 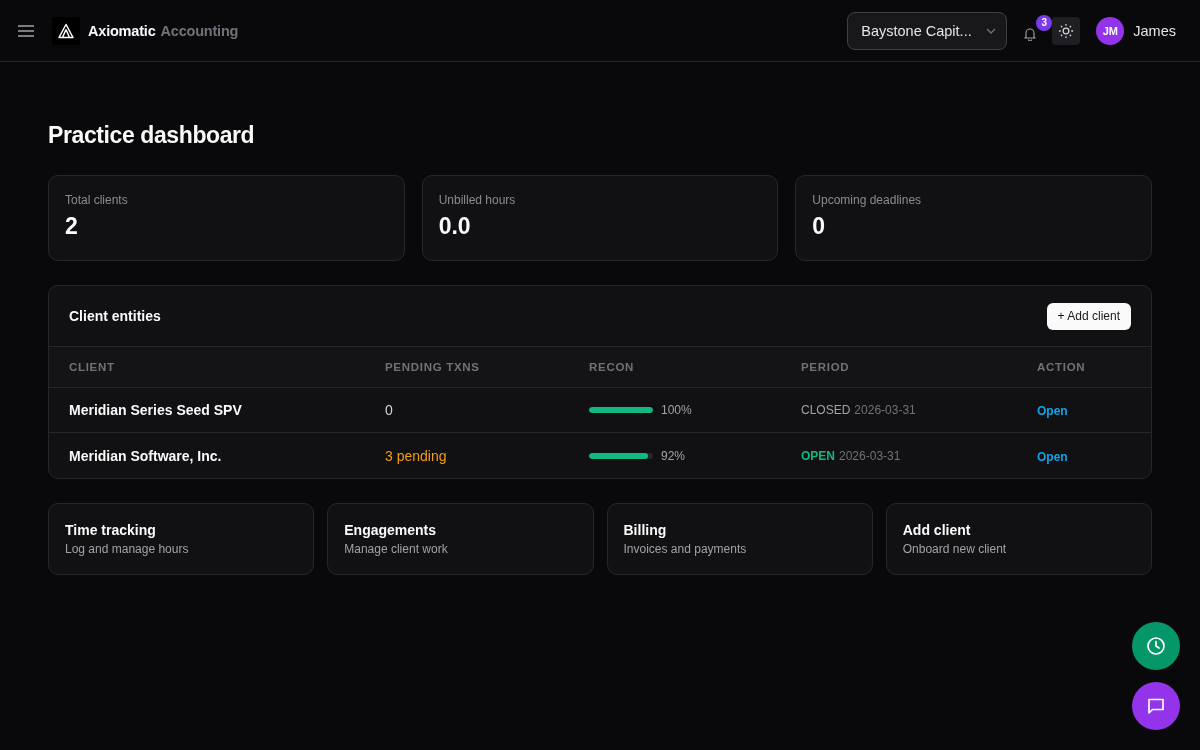 I want to click on quick-link-card: Time tracking Log and manage hours, so click(x=181, y=539).